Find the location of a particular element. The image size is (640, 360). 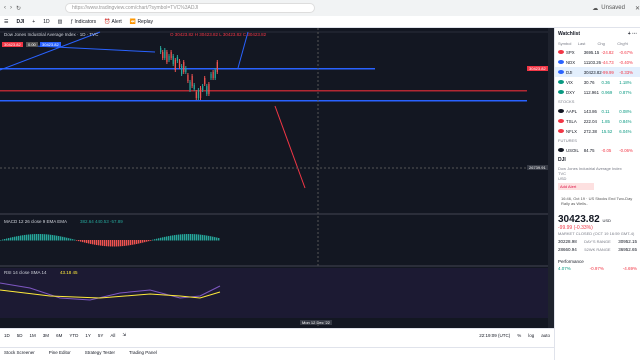

add-symbol-icon: + ⋯ is located at coordinates (632, 34).